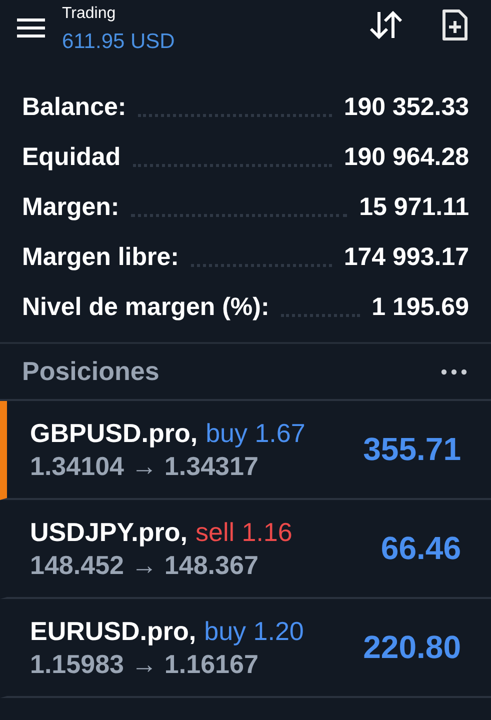  I want to click on price-range: 148.452 → 148.367, so click(145, 565).